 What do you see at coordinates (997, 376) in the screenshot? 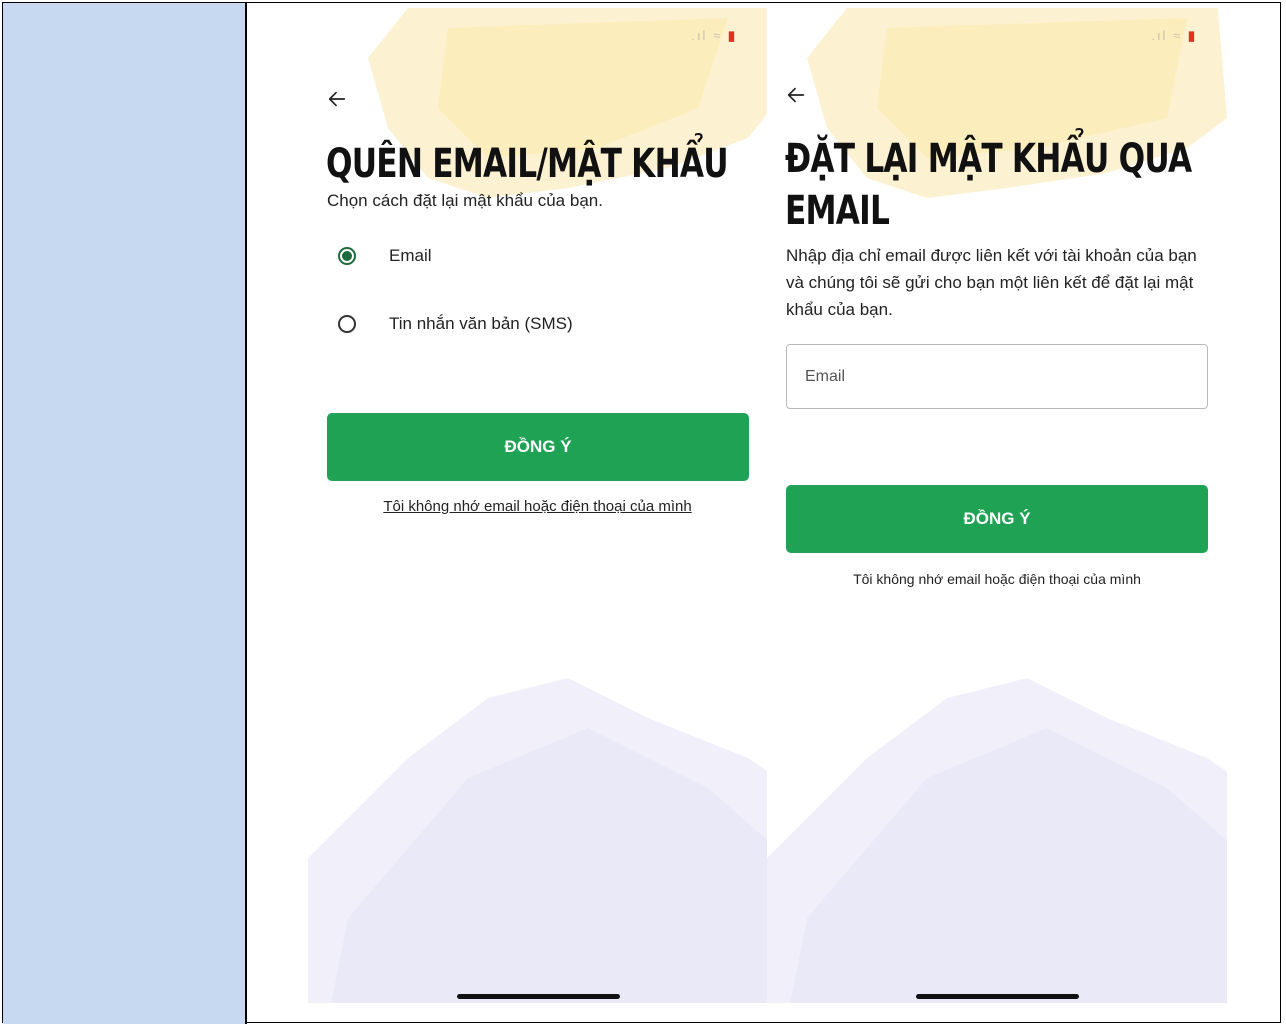
I see `email-field` at bounding box center [997, 376].